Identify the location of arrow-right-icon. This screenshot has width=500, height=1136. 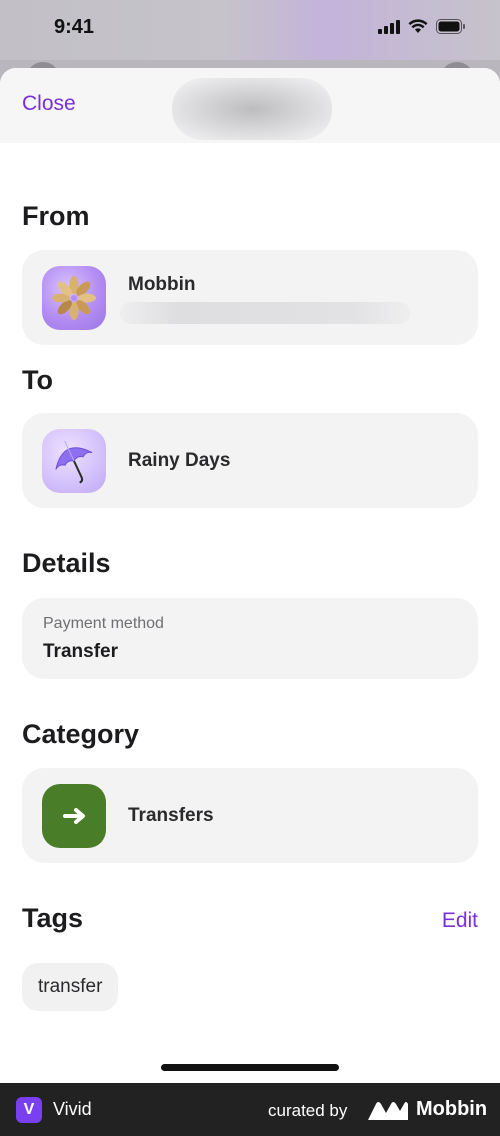
(74, 816).